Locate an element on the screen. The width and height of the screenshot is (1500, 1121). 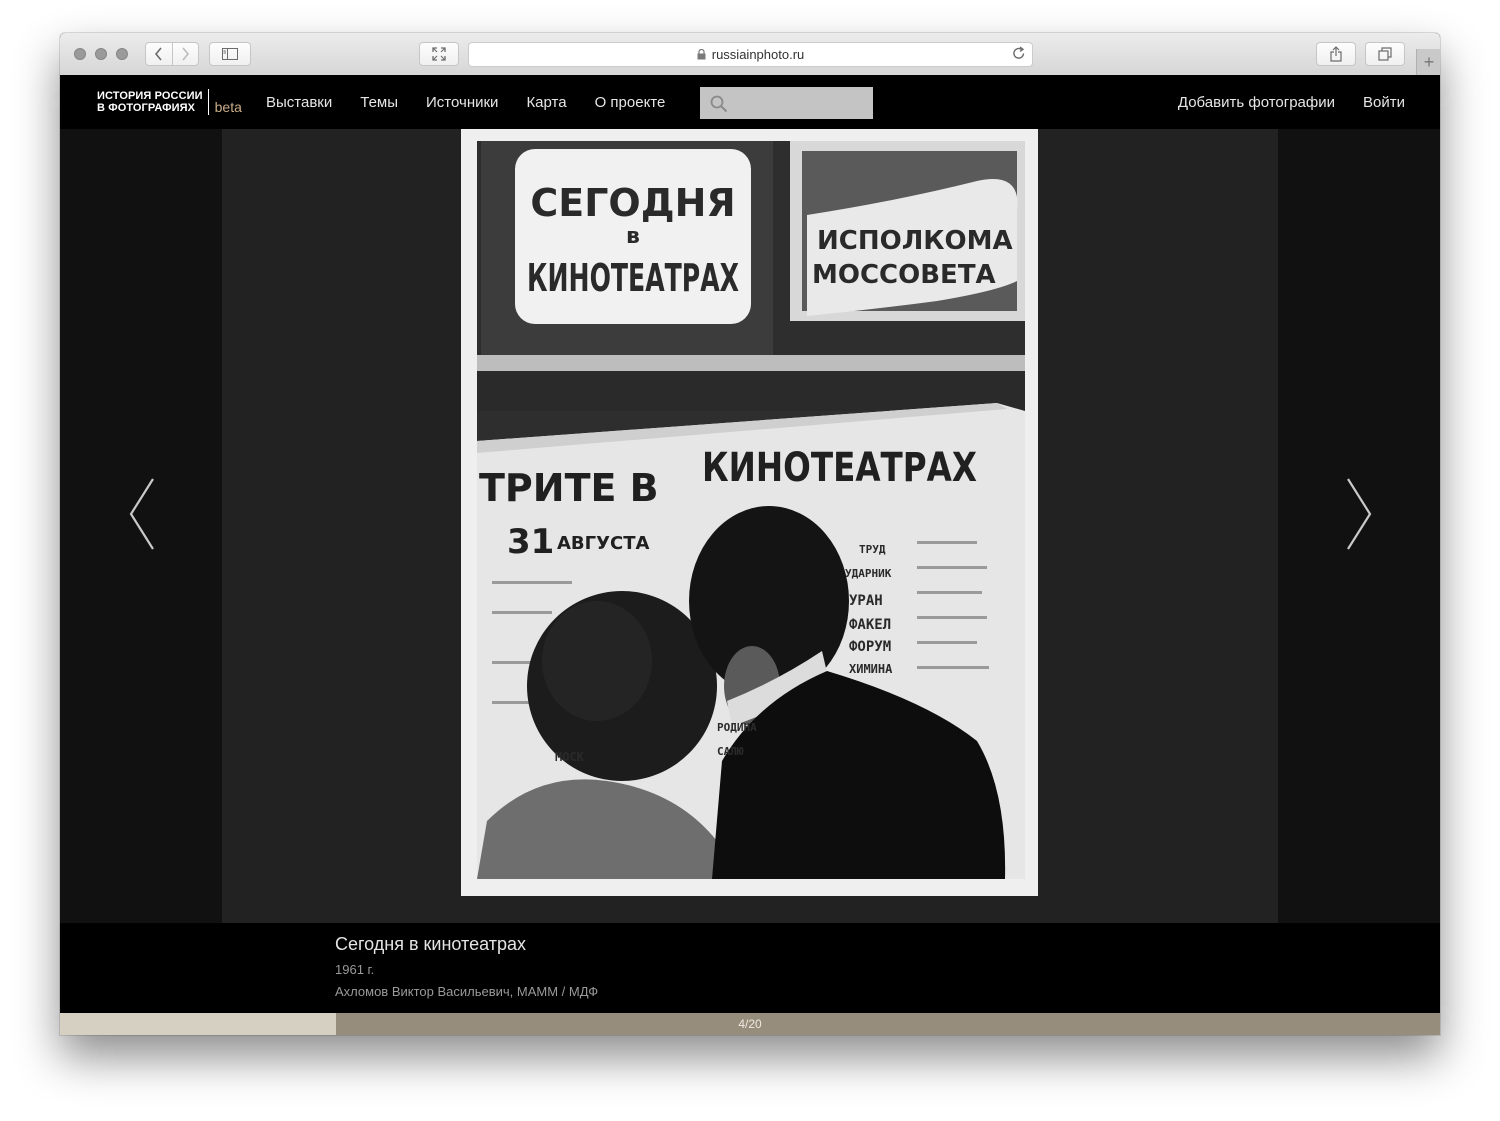
beta-badge: beta is located at coordinates (228, 107).